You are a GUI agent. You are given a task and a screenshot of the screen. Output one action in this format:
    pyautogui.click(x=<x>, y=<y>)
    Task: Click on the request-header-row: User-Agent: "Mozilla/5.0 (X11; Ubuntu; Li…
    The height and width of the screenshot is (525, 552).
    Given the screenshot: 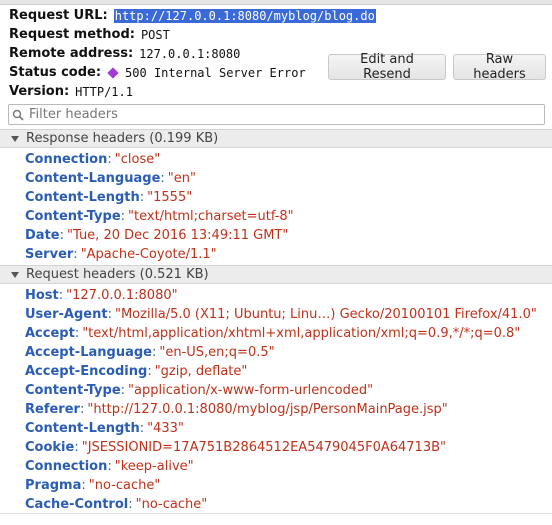 What is the action you would take?
    pyautogui.click(x=281, y=314)
    